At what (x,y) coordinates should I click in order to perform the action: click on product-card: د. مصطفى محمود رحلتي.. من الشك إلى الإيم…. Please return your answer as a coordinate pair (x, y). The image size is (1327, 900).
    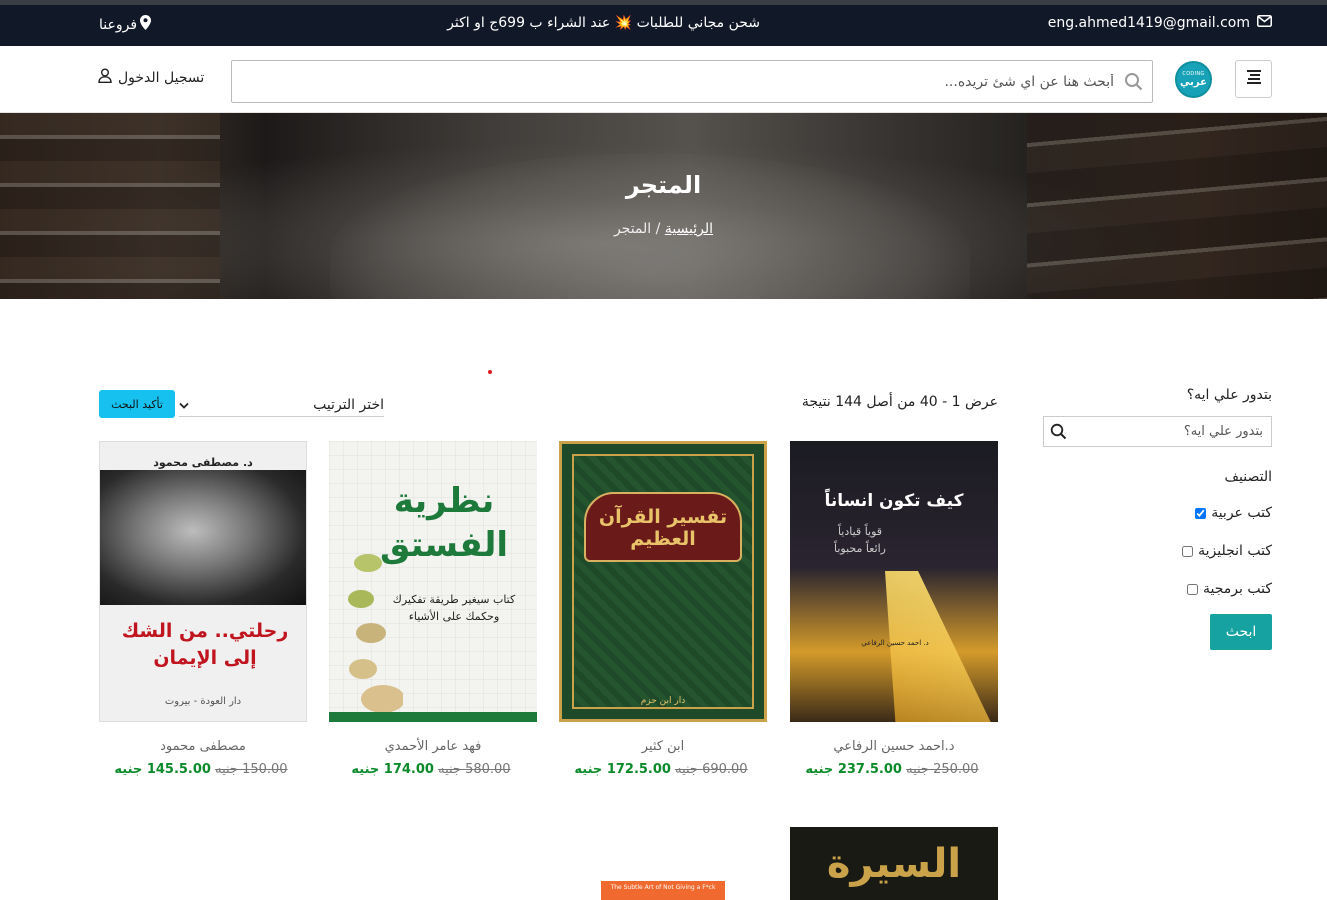
    Looking at the image, I should click on (203, 609).